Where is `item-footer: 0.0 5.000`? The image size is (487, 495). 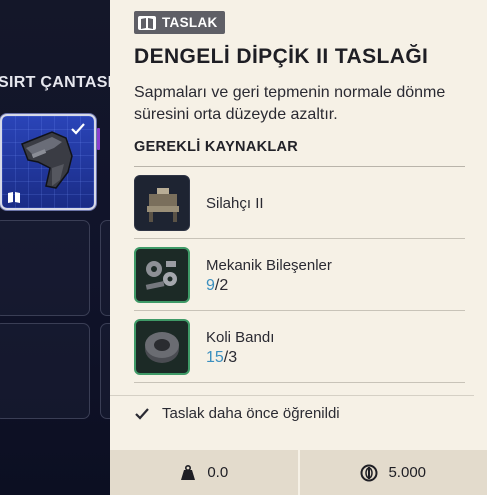
item-footer: 0.0 5.000 is located at coordinates (298, 472).